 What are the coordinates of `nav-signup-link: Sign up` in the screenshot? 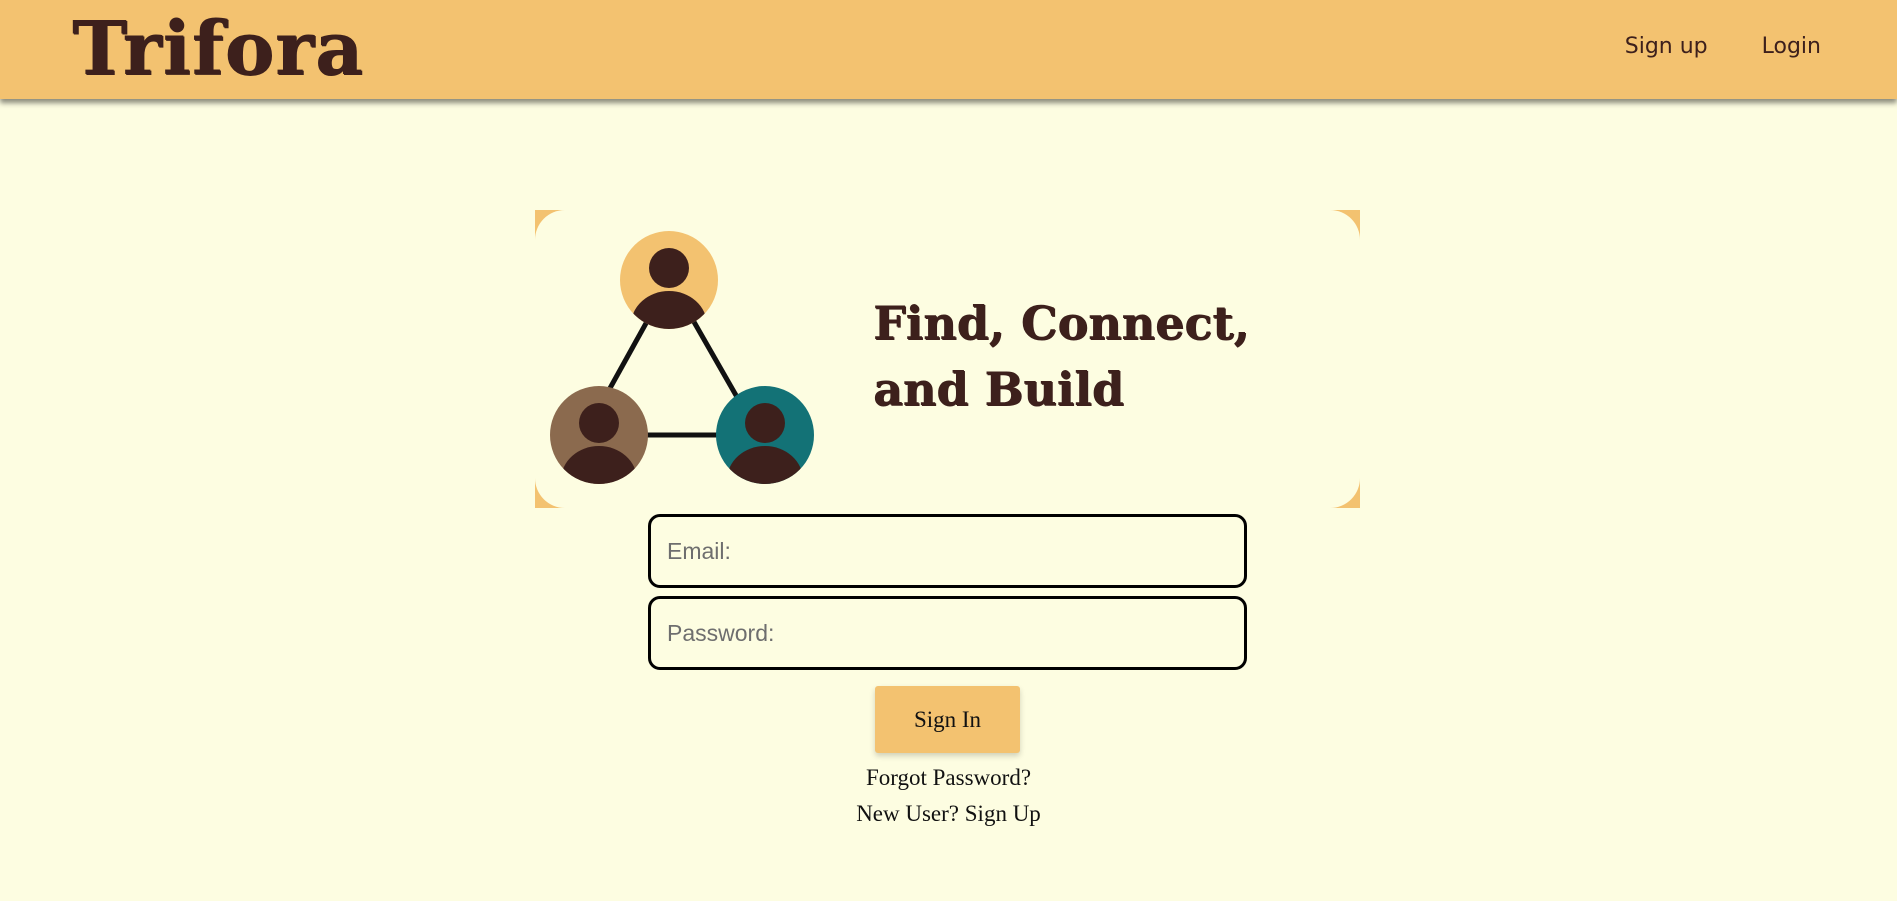 It's located at (1666, 46).